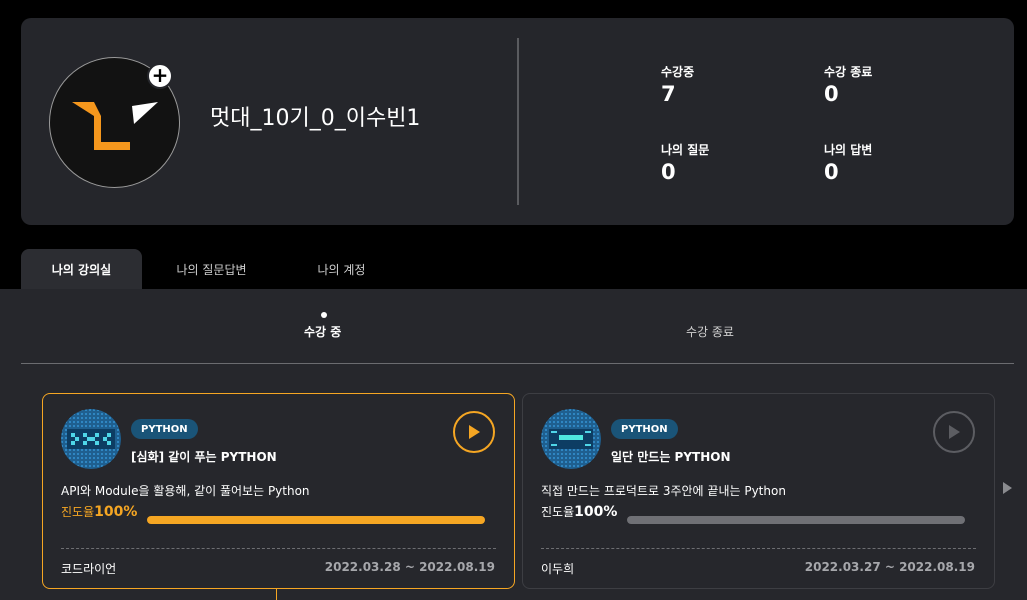 Image resolution: width=1027 pixels, height=600 pixels. What do you see at coordinates (848, 162) in the screenshot?
I see `stat-answers: 나의 답변 0` at bounding box center [848, 162].